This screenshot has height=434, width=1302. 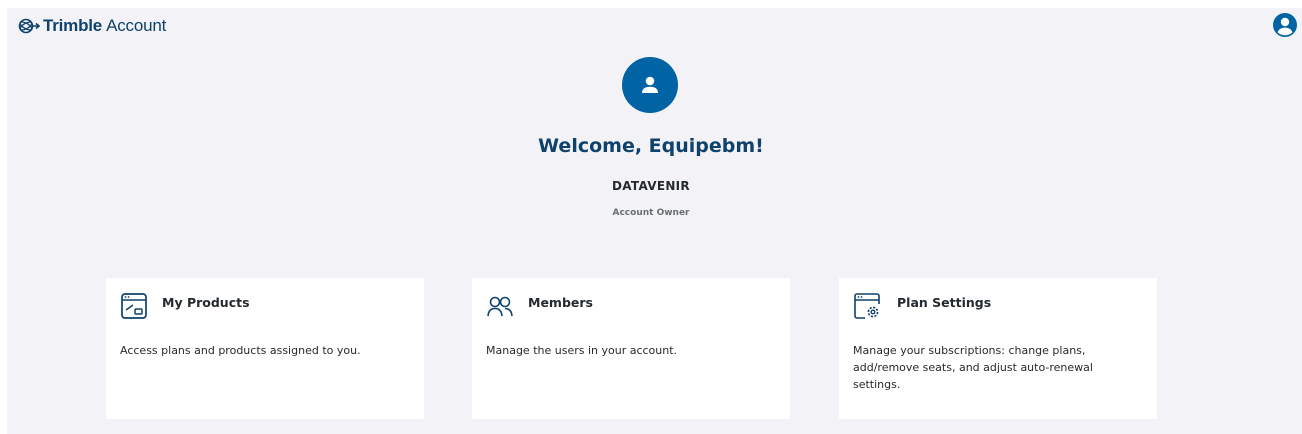 I want to click on card-title: Plan Settings, so click(x=944, y=302).